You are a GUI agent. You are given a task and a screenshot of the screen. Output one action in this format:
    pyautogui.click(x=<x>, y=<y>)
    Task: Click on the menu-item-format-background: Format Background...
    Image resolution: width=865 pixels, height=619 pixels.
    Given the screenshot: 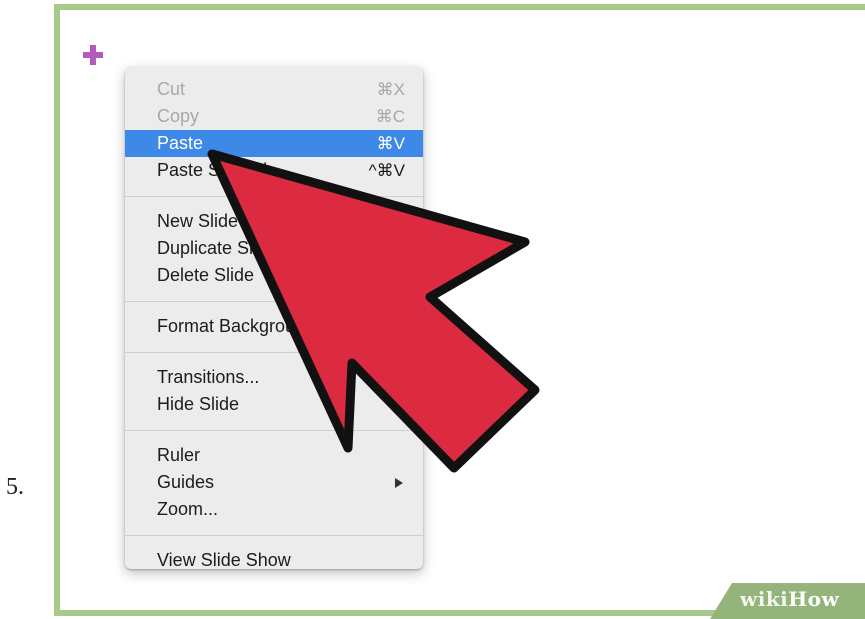 What is the action you would take?
    pyautogui.click(x=274, y=326)
    